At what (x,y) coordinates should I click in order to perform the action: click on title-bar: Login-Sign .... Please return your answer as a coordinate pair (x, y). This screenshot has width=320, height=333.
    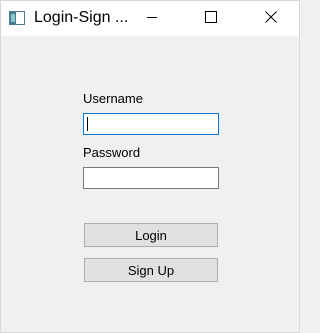
    Looking at the image, I should click on (150, 18).